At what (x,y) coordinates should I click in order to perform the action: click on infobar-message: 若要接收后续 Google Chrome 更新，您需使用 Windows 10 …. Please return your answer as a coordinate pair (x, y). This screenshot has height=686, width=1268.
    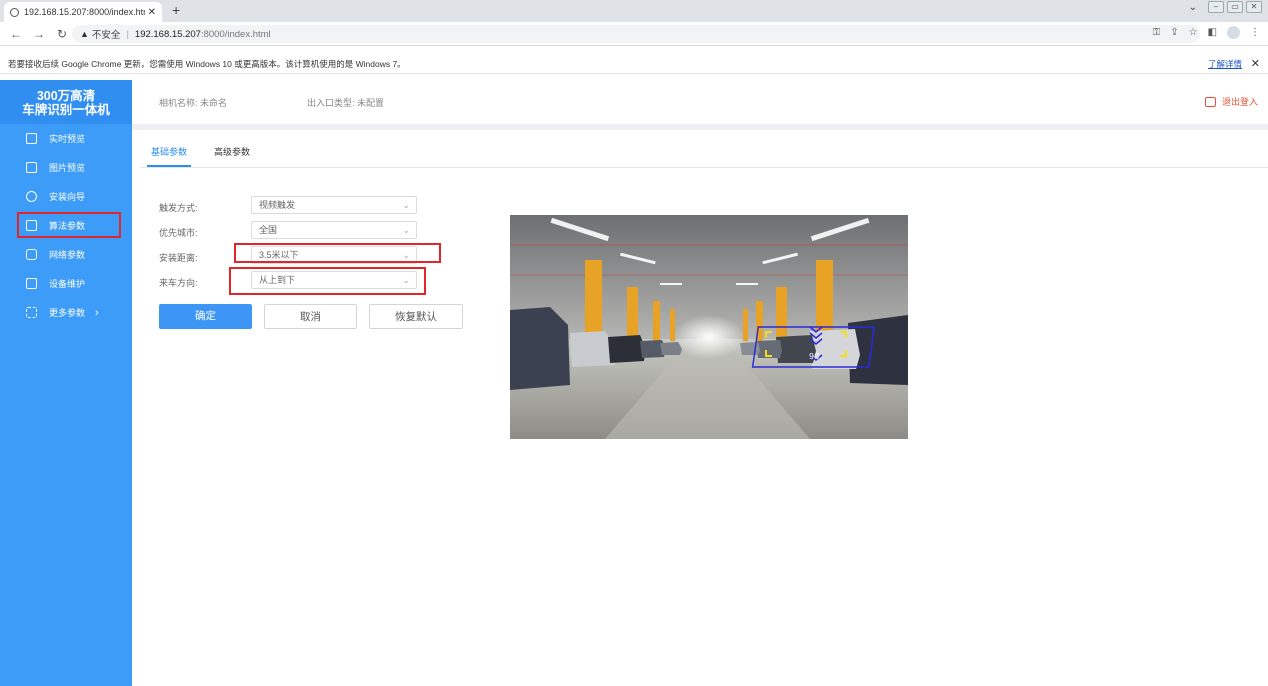
    Looking at the image, I should click on (207, 64).